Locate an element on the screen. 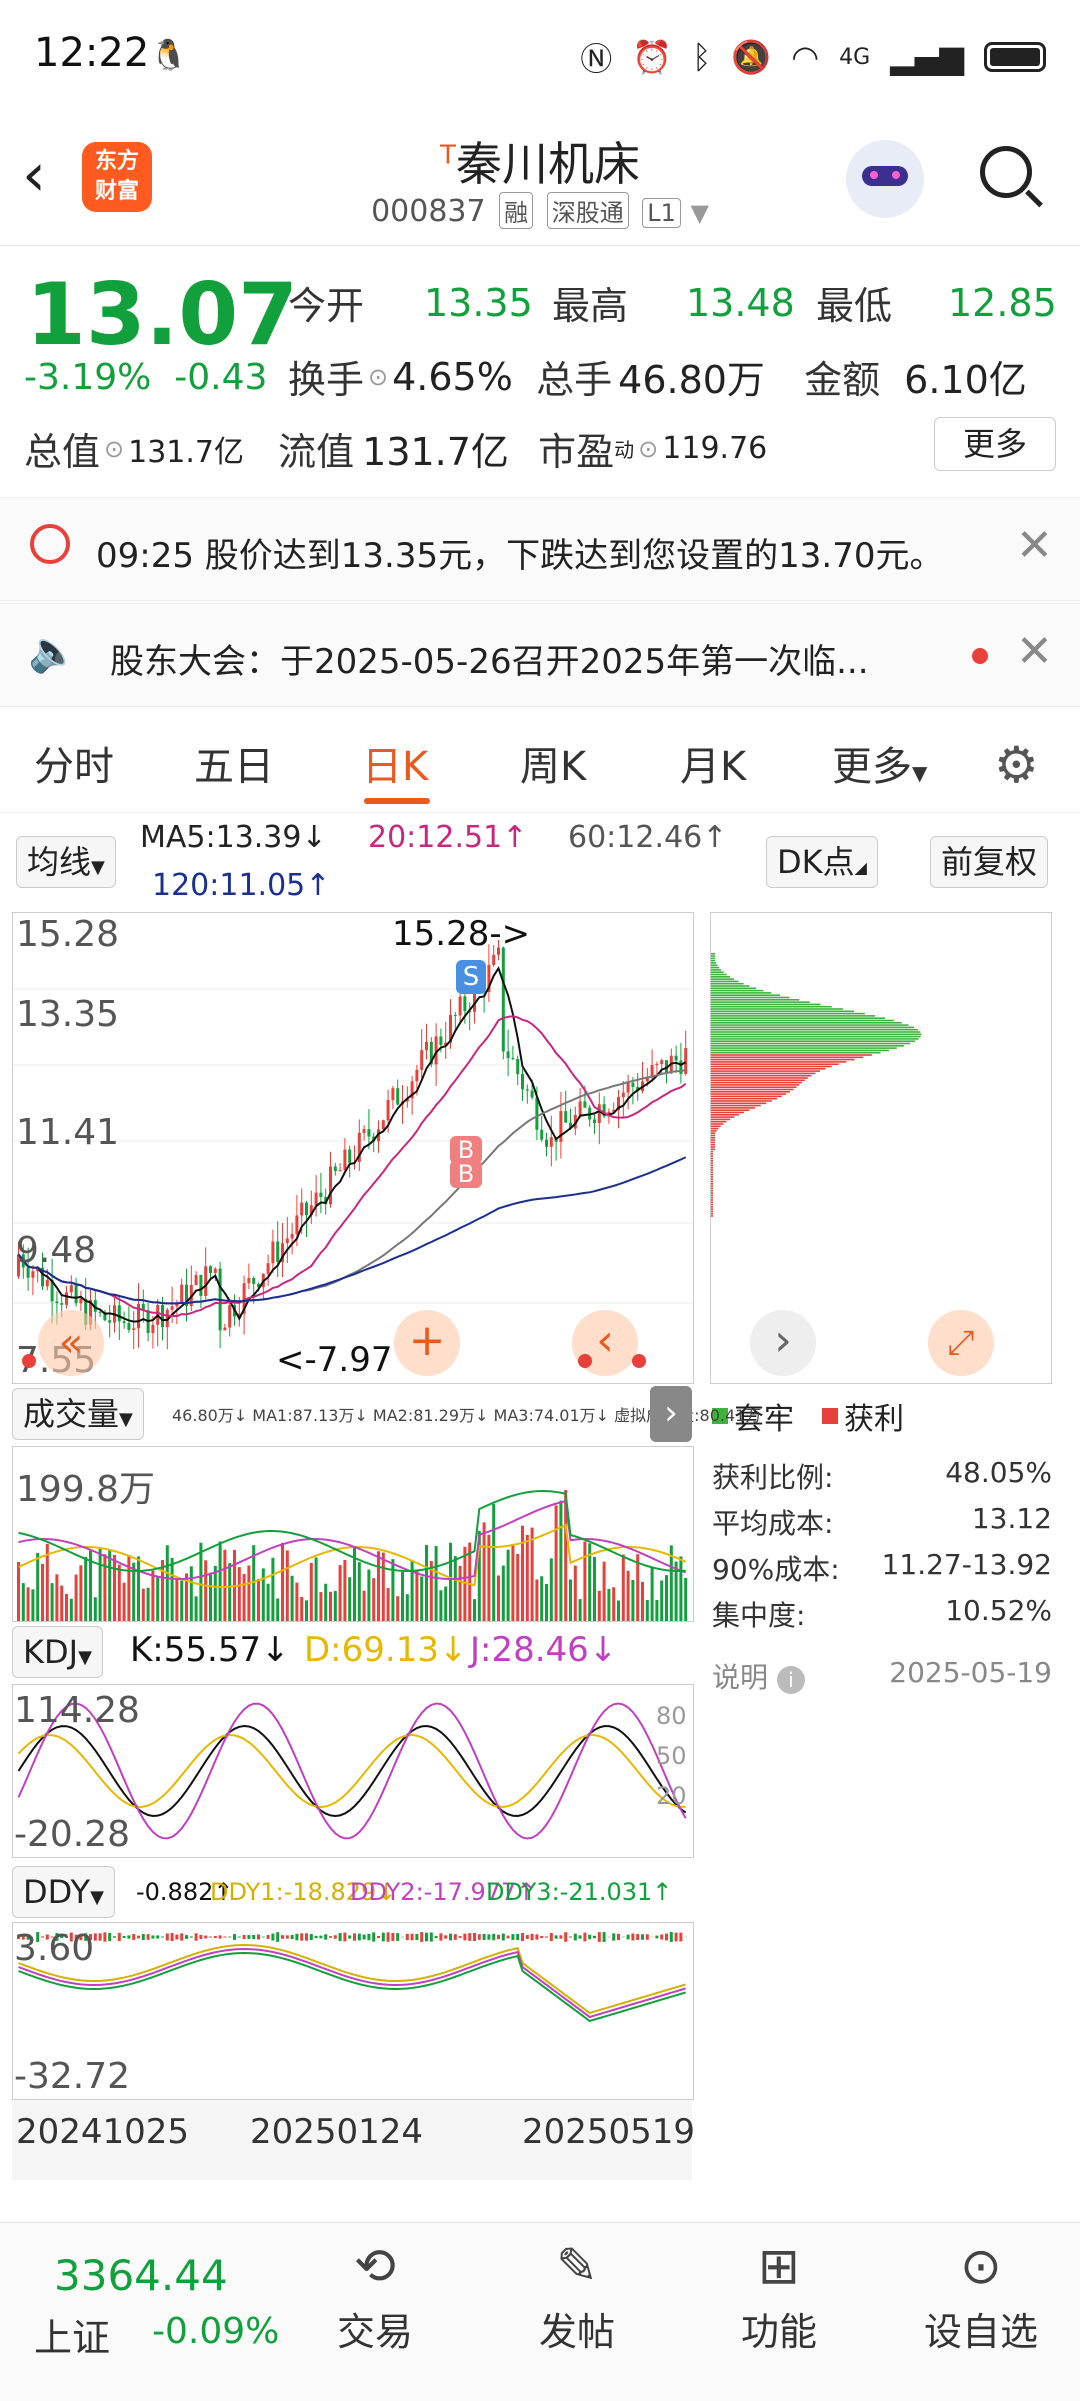  nav-trade: ⟲ 交易 is located at coordinates (375, 2296).